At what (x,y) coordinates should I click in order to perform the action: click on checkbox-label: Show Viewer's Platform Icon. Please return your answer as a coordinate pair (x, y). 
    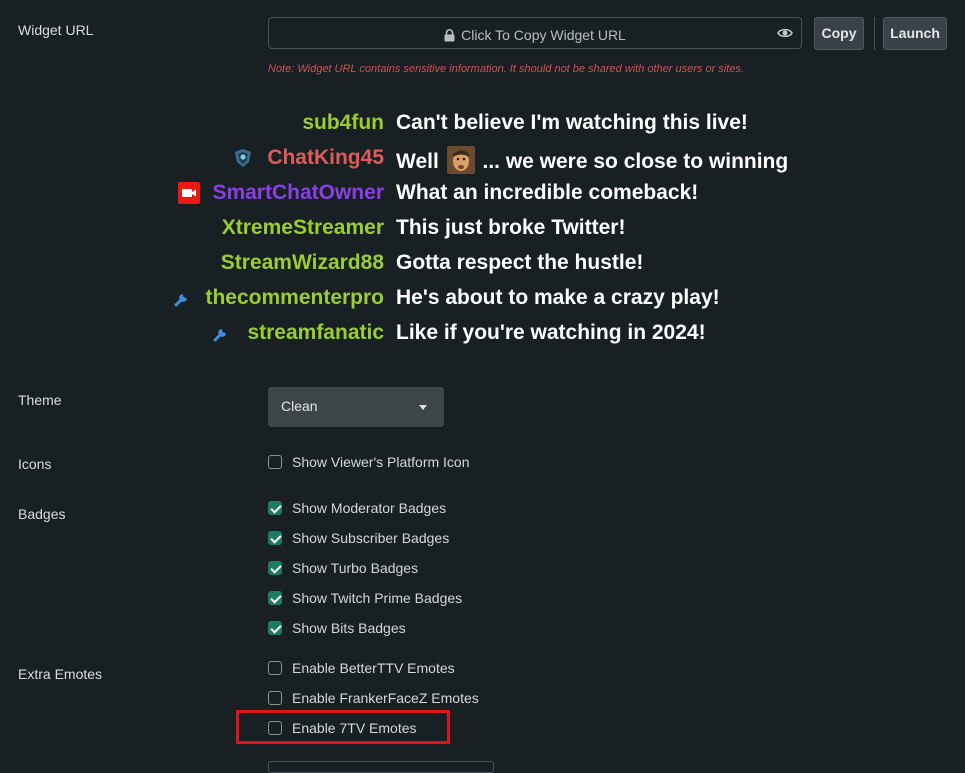
    Looking at the image, I should click on (381, 462).